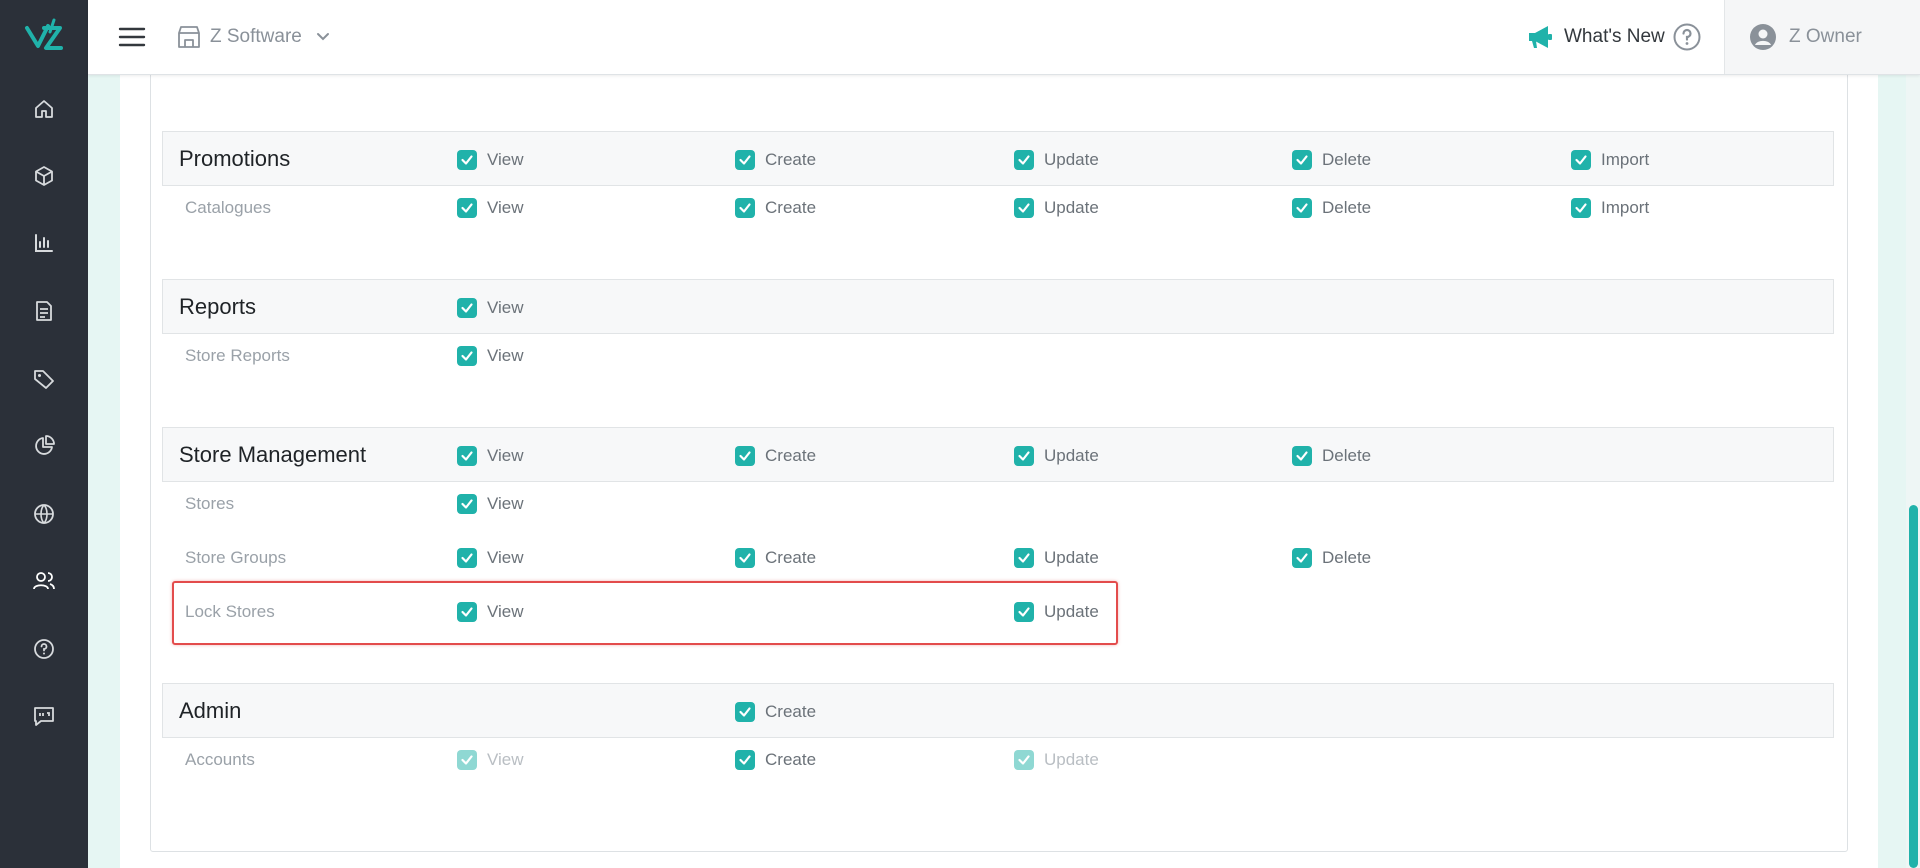 The width and height of the screenshot is (1920, 868). Describe the element at coordinates (1610, 160) in the screenshot. I see `promotions-import-checkbox: Import` at that location.